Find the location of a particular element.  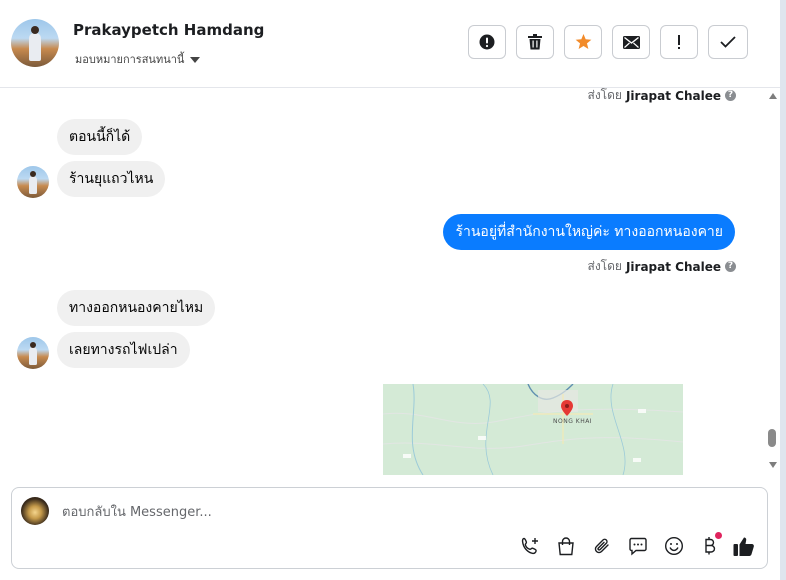

trash-icon is located at coordinates (535, 42).